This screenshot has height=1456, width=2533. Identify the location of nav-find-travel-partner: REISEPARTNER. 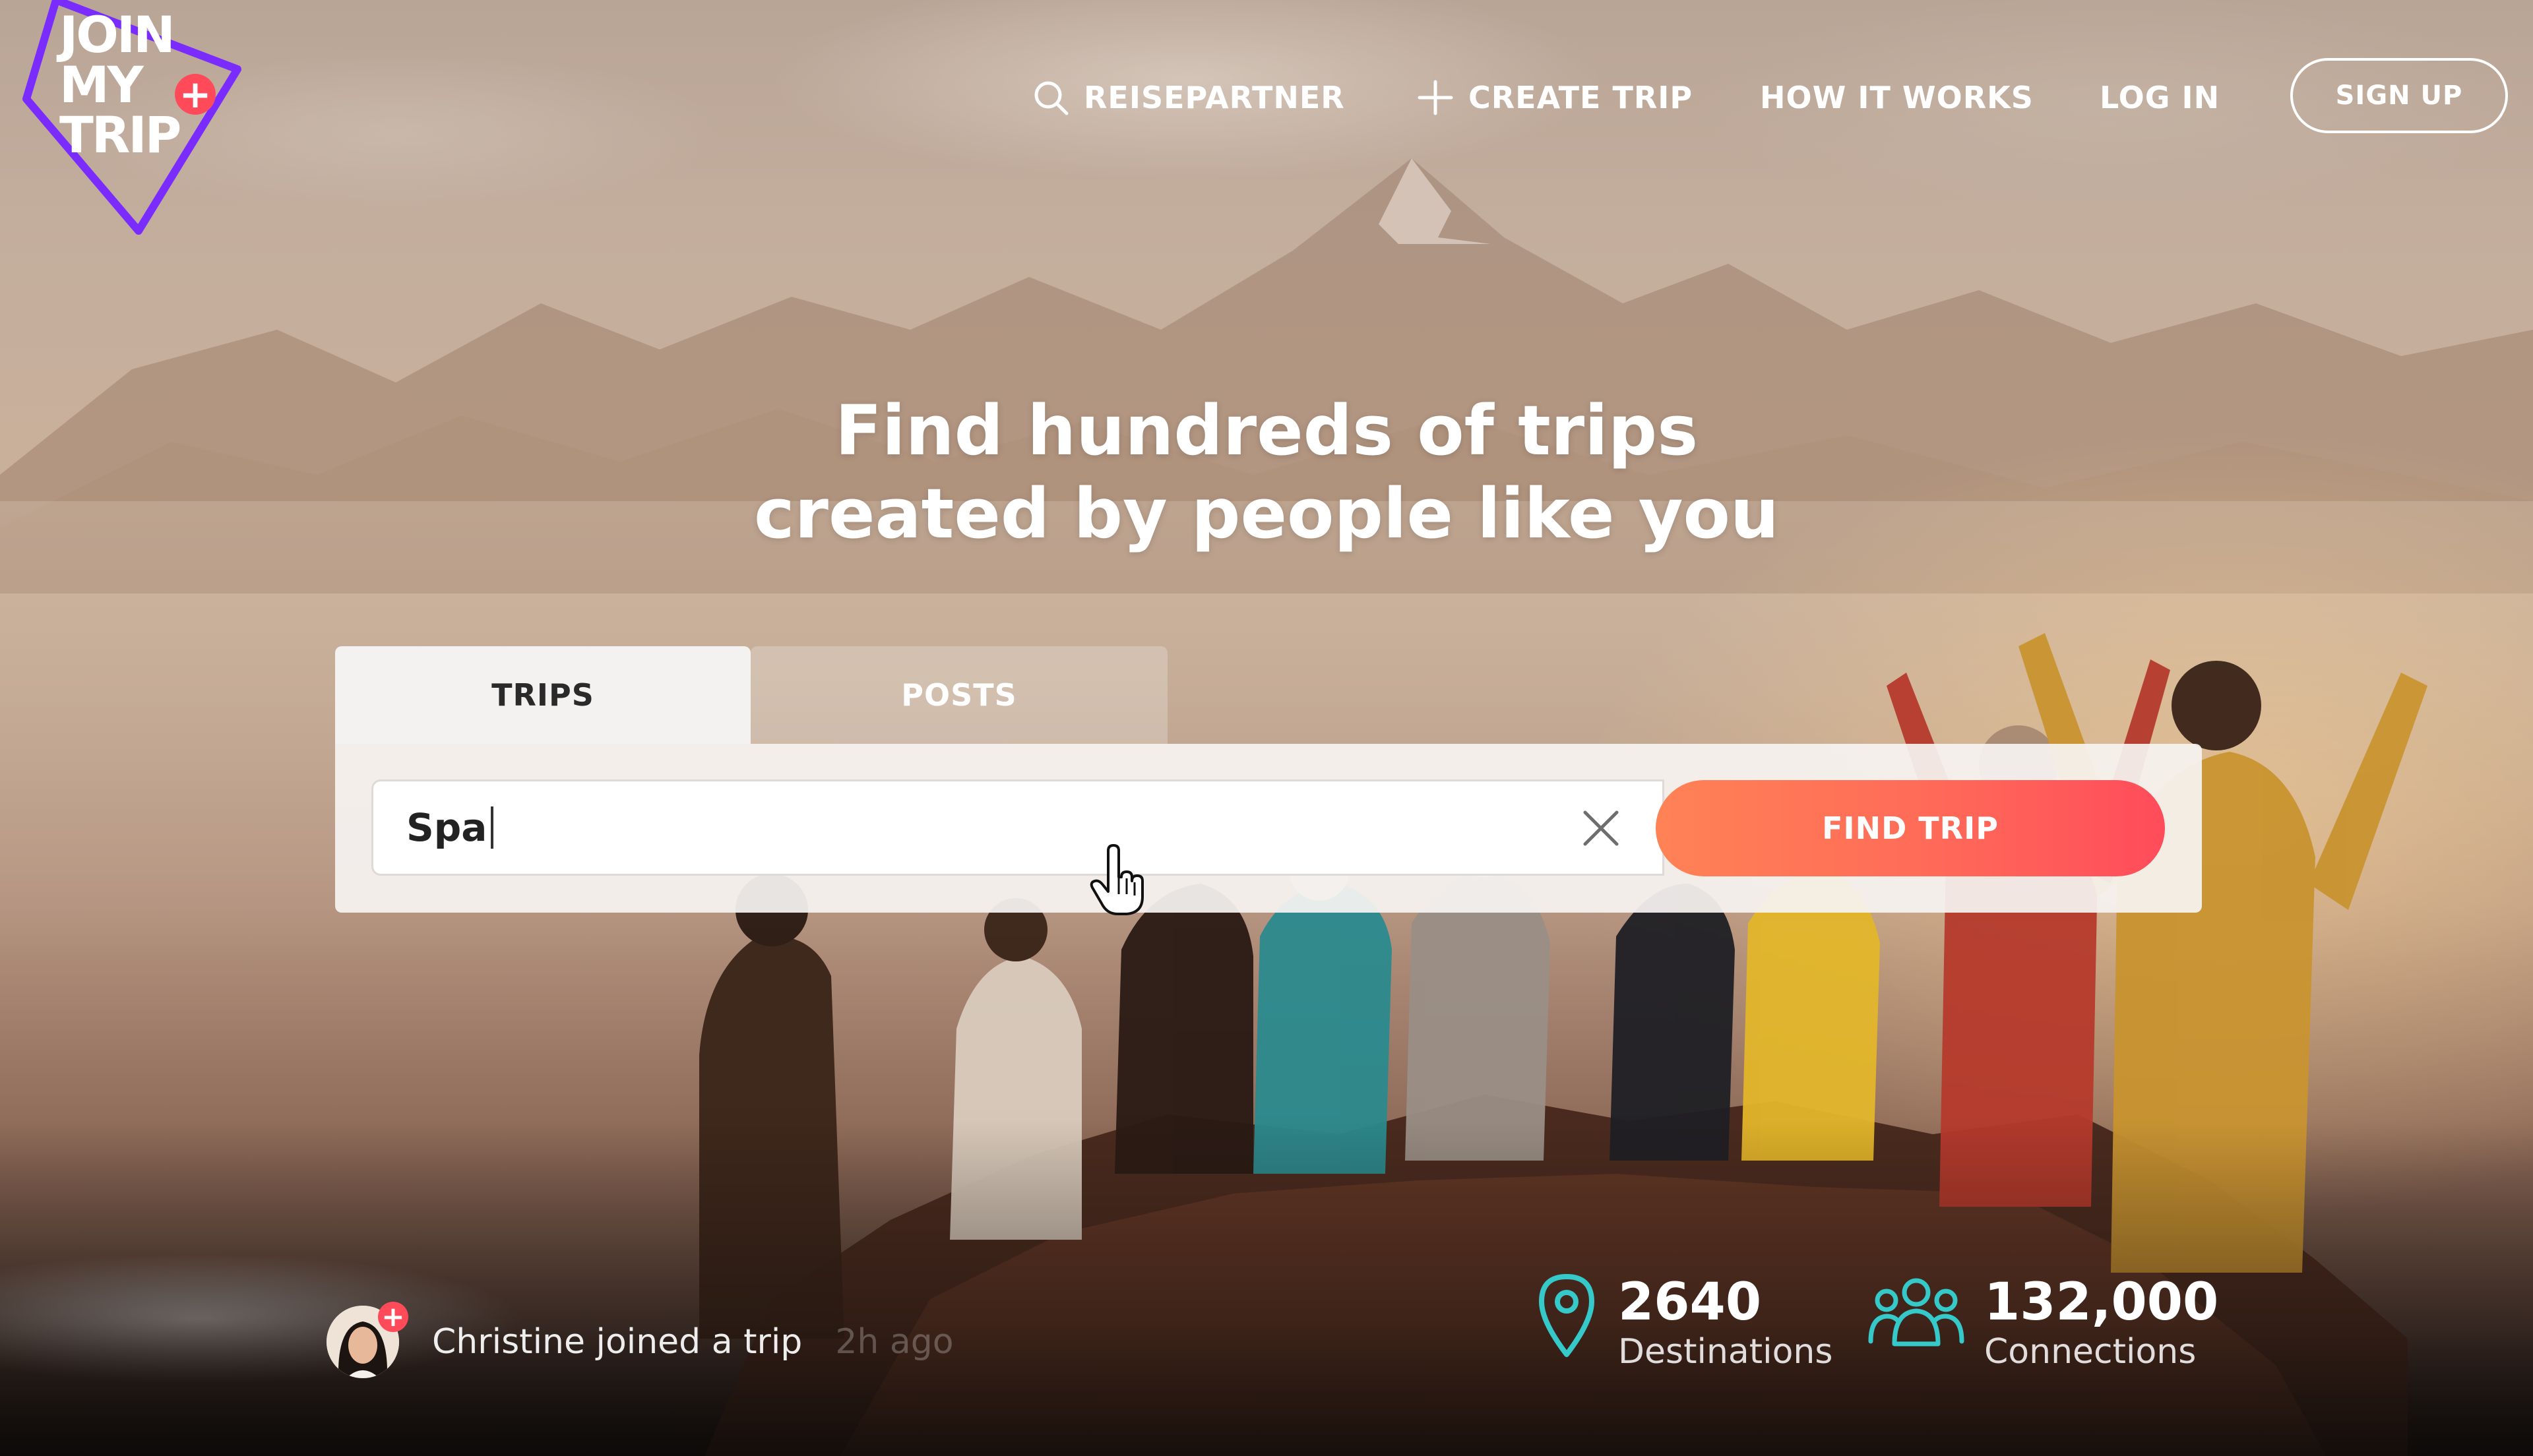
(1188, 98).